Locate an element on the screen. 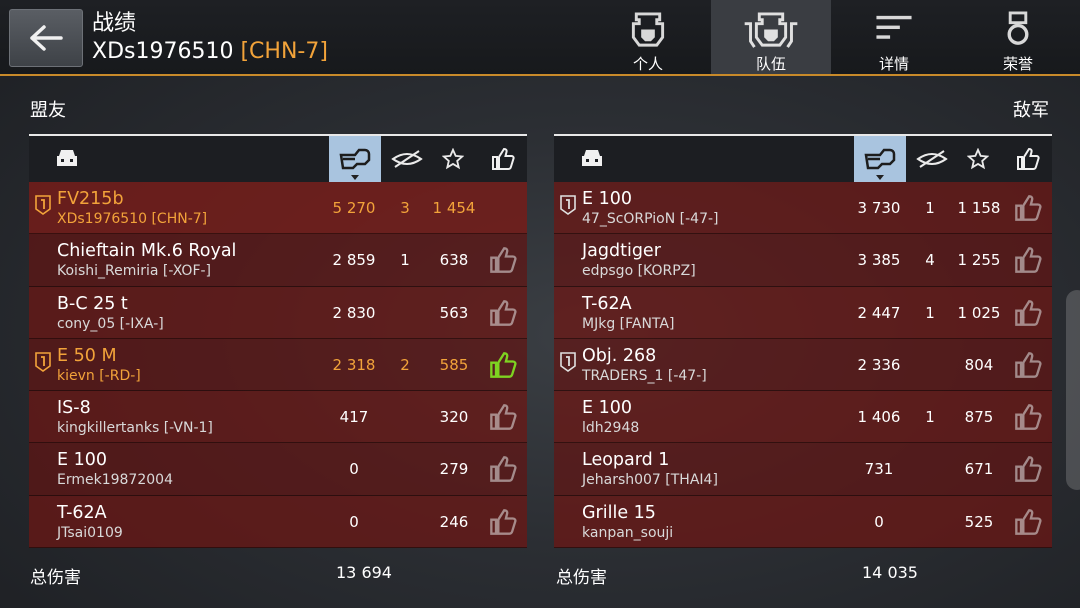  damage-value: 2 318 is located at coordinates (354, 364).